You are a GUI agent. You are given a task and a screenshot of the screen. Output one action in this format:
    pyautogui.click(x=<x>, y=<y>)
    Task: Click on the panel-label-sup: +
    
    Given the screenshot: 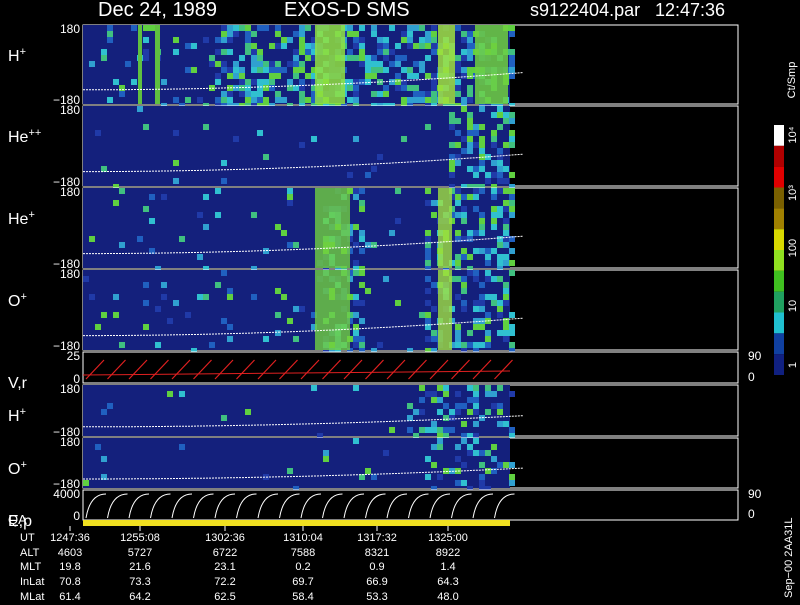 What is the action you would take?
    pyautogui.click(x=23, y=465)
    